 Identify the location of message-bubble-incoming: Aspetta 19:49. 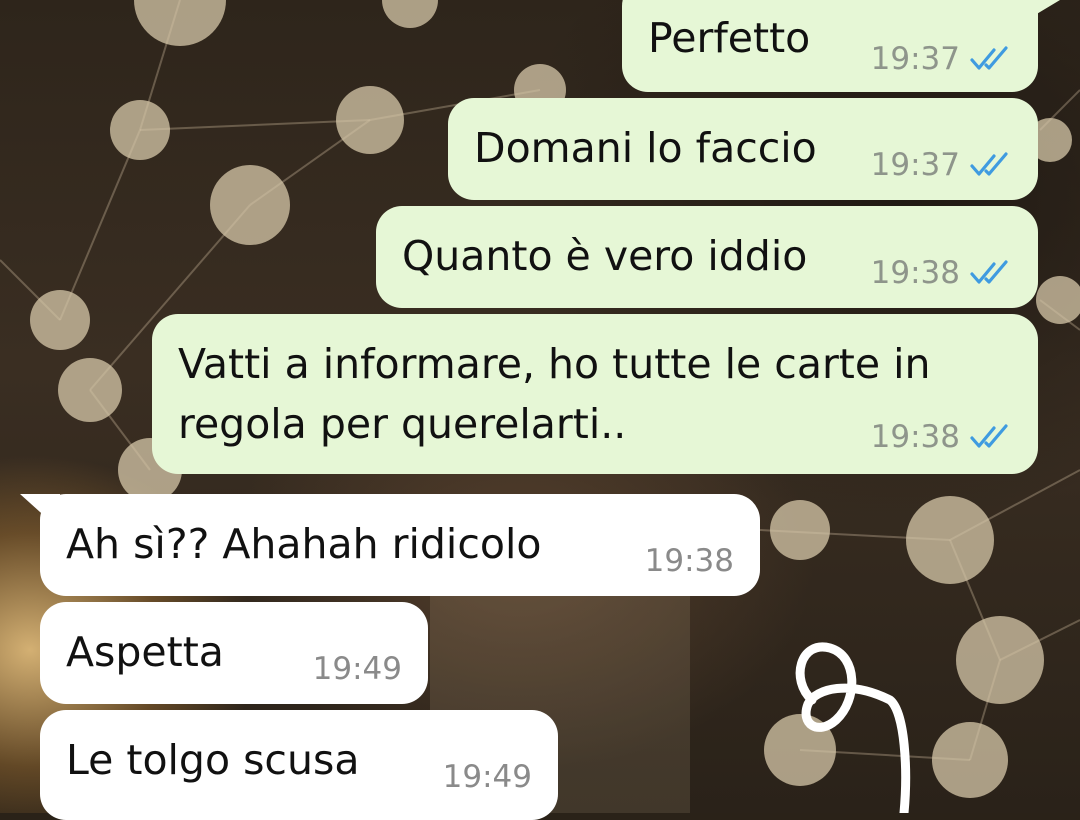
(234, 653).